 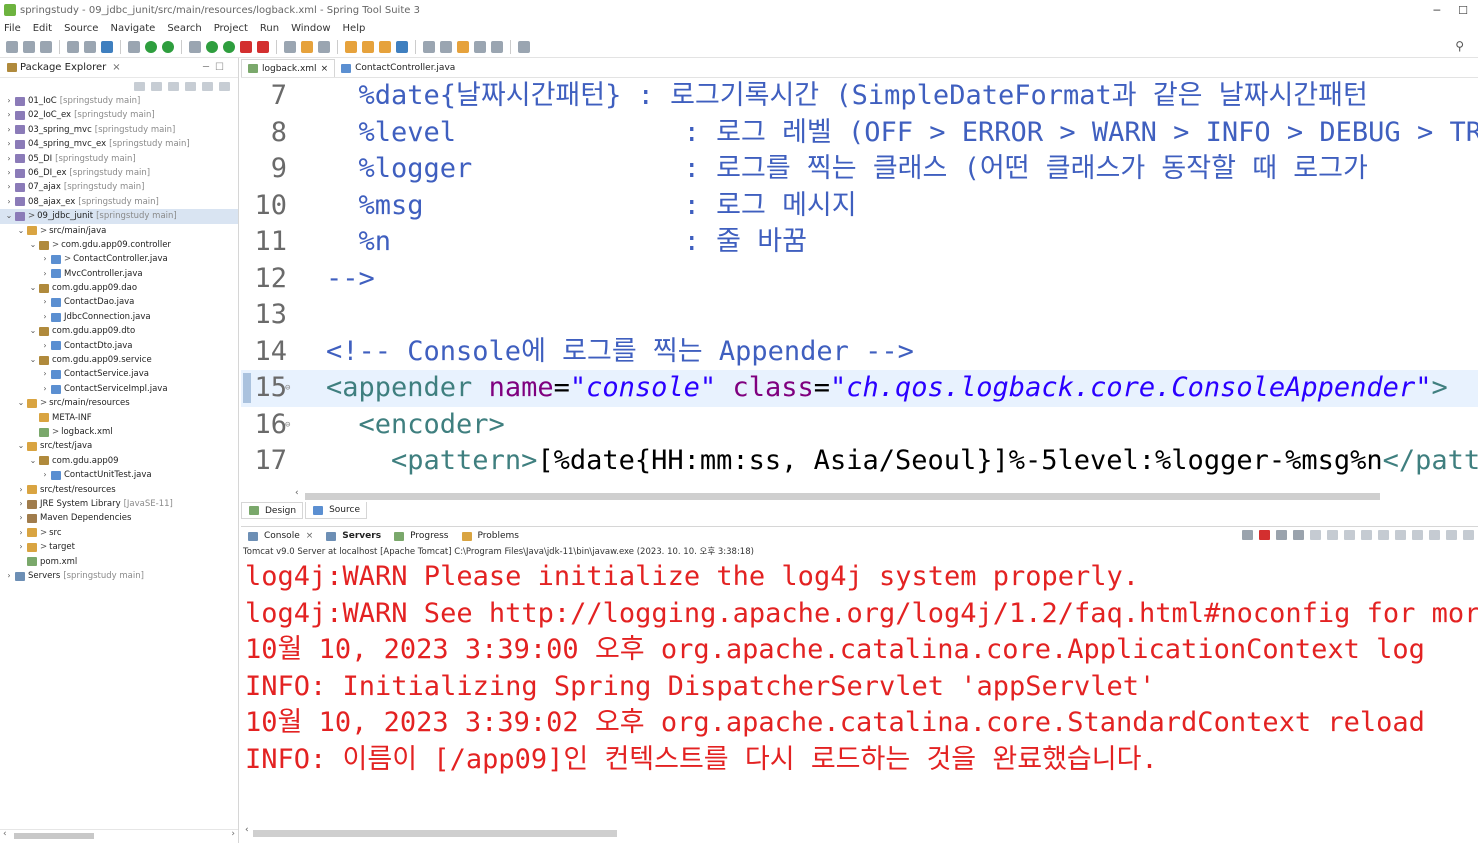 What do you see at coordinates (290, 46) in the screenshot?
I see `new-server-icon` at bounding box center [290, 46].